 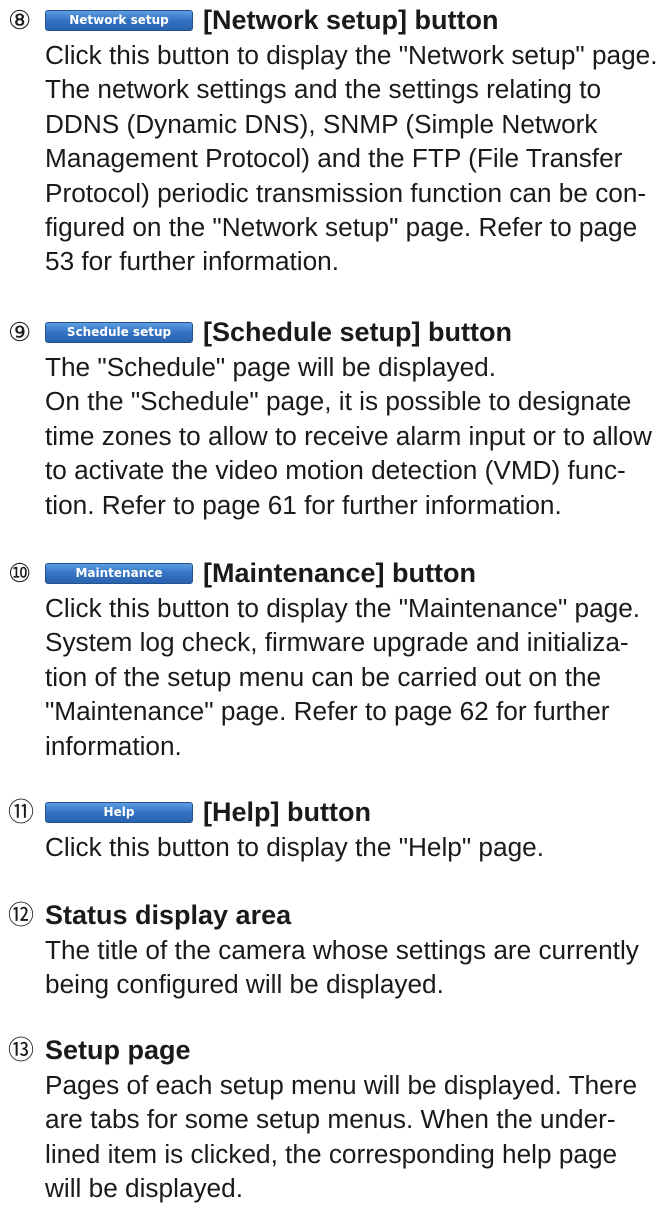 I want to click on item-number: ⑫, so click(x=21, y=915).